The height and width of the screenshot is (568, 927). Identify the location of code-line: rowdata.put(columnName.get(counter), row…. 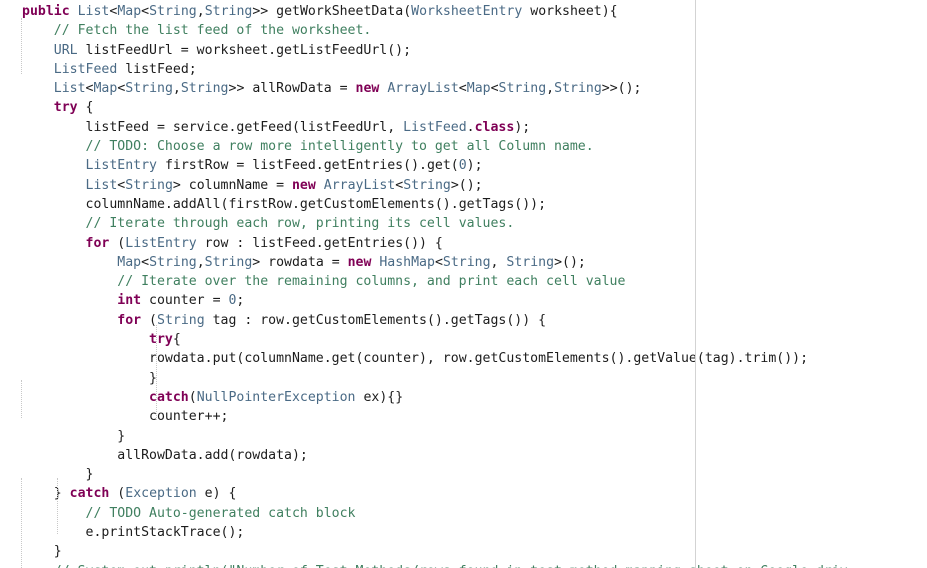
(463, 358).